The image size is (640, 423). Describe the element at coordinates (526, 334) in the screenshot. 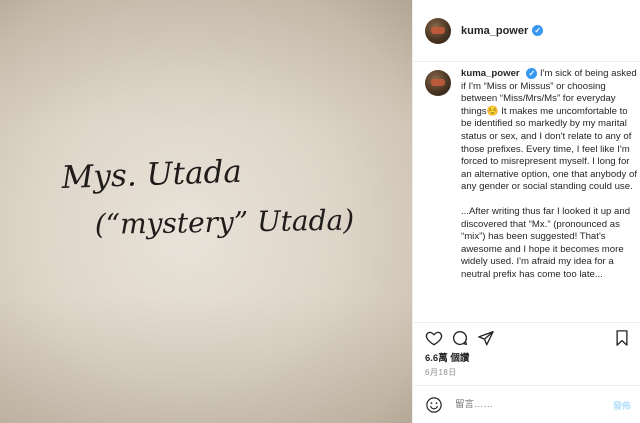

I see `action-bar` at that location.